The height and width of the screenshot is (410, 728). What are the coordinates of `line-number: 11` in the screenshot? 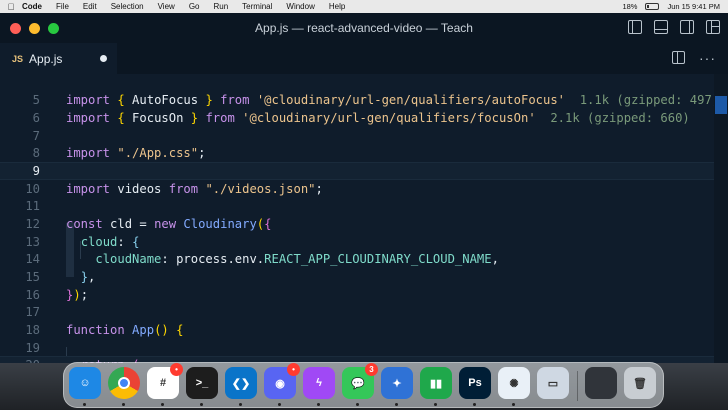 It's located at (32, 205).